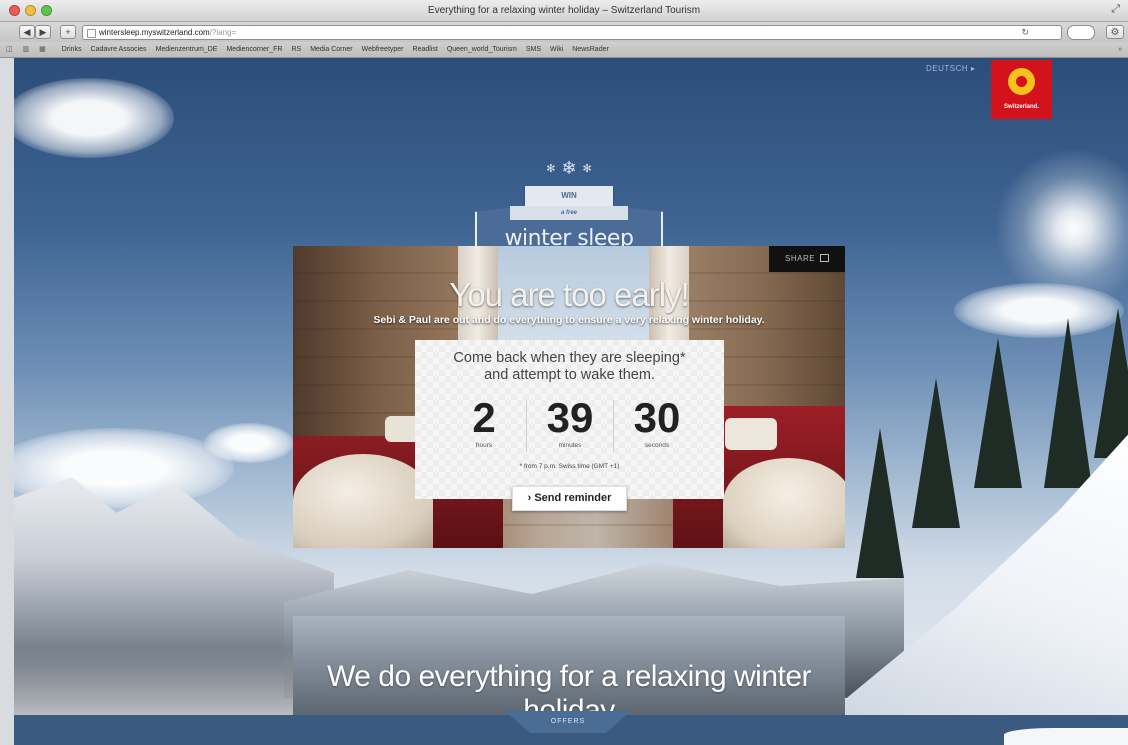  Describe the element at coordinates (1115, 32) in the screenshot. I see `gear-icon: ⚙` at that location.